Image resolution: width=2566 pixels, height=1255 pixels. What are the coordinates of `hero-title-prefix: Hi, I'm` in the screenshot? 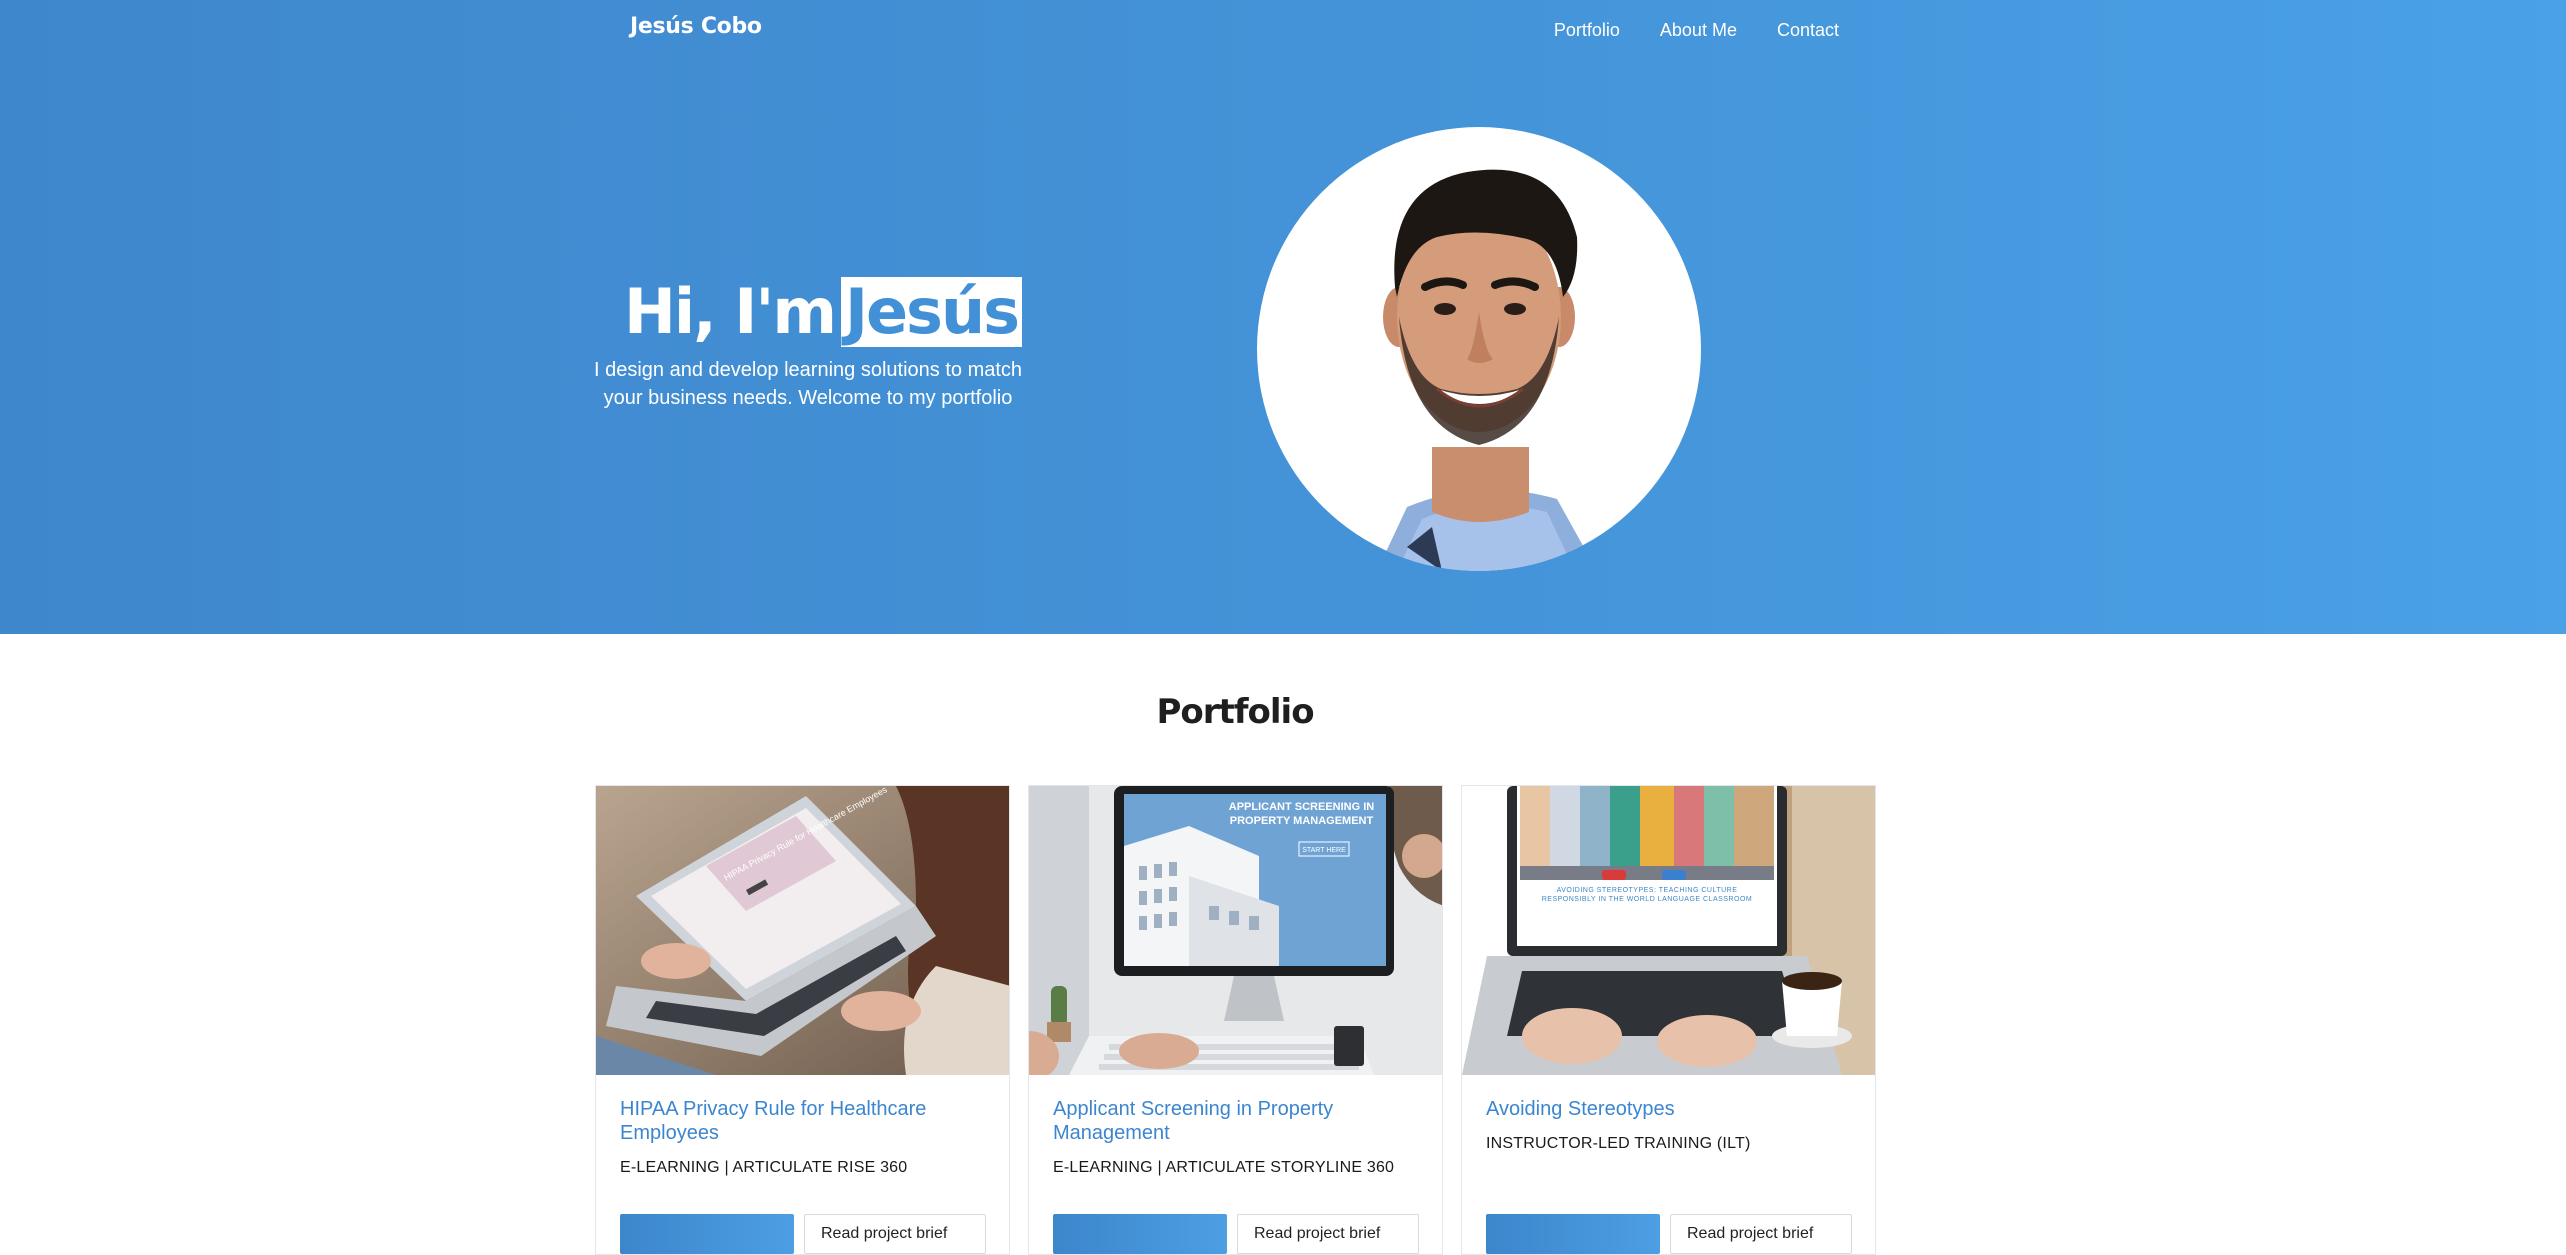 It's located at (730, 311).